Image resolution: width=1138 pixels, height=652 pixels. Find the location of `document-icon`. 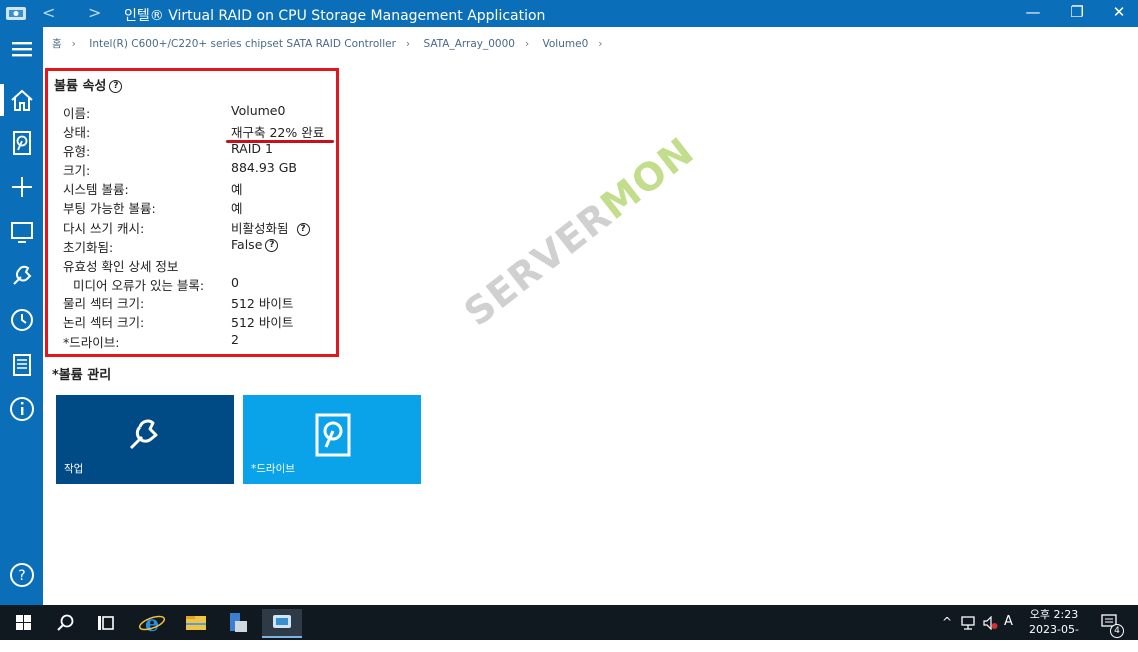

document-icon is located at coordinates (22, 365).